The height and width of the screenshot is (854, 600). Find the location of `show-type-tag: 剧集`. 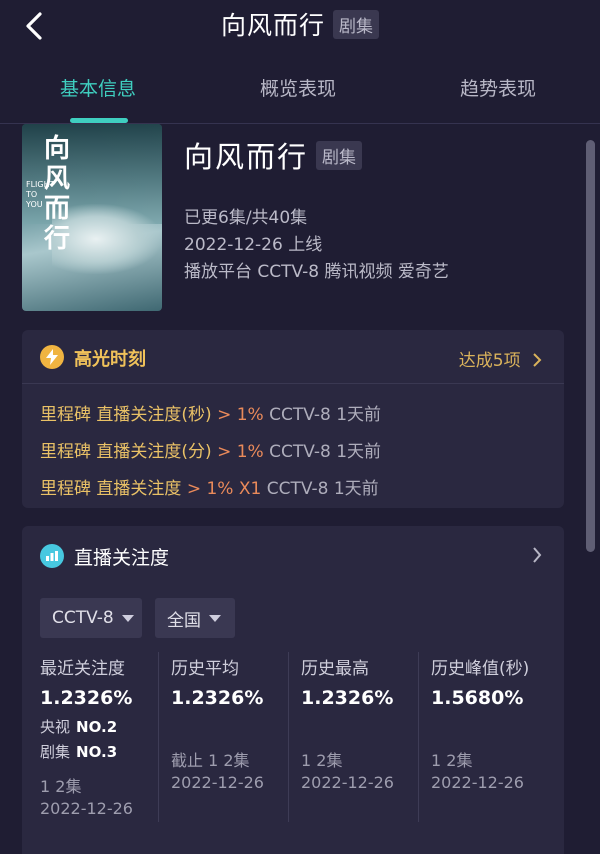

show-type-tag: 剧集 is located at coordinates (339, 155).